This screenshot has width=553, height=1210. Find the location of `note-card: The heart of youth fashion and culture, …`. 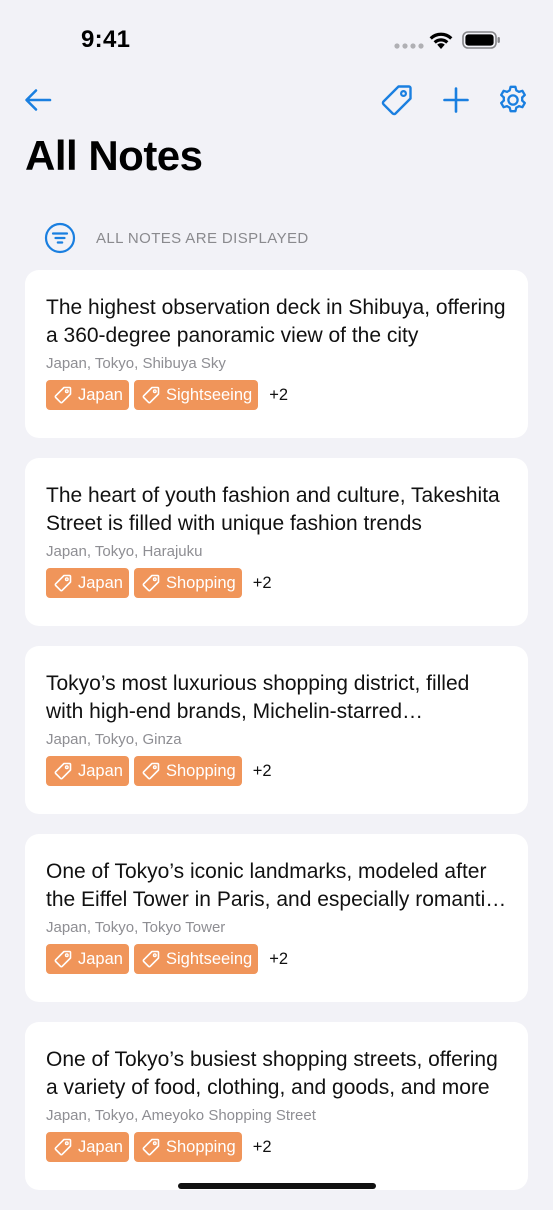

note-card: The heart of youth fashion and culture, … is located at coordinates (276, 542).